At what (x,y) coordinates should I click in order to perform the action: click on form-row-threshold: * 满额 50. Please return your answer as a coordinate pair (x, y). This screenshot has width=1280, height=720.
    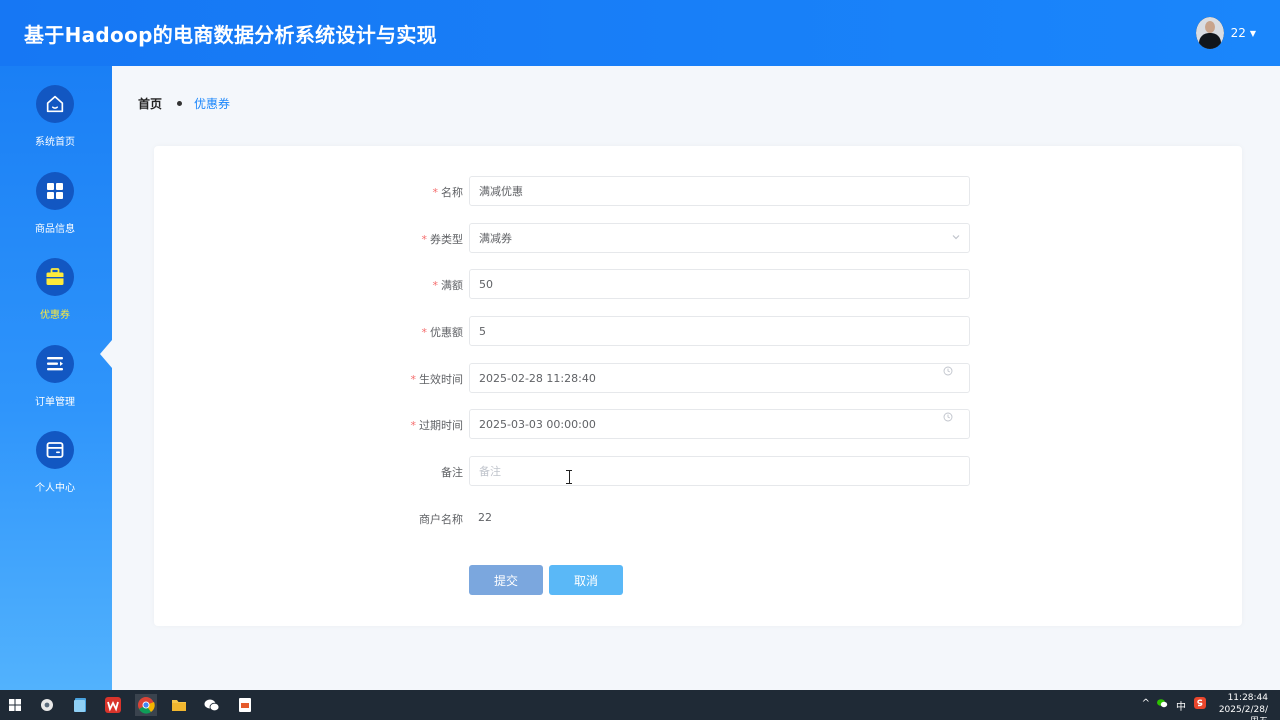
    Looking at the image, I should click on (698, 284).